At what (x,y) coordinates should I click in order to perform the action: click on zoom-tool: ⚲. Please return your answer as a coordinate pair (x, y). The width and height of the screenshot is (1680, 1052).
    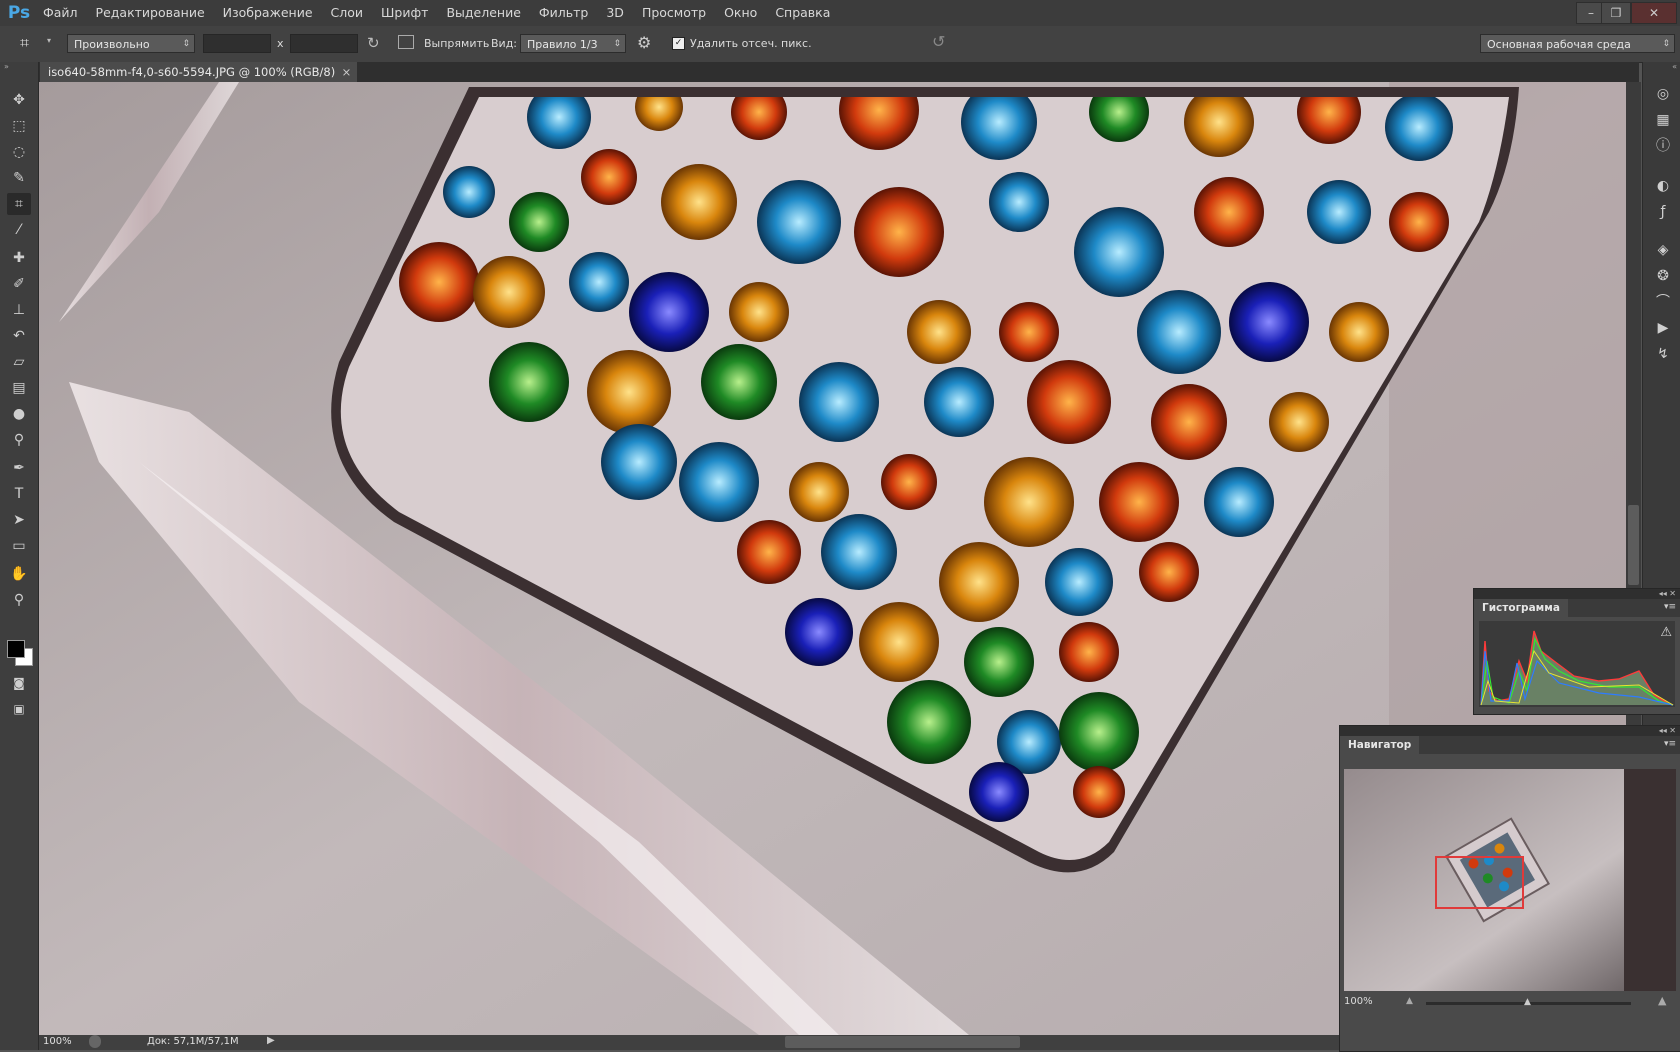
    Looking at the image, I should click on (19, 600).